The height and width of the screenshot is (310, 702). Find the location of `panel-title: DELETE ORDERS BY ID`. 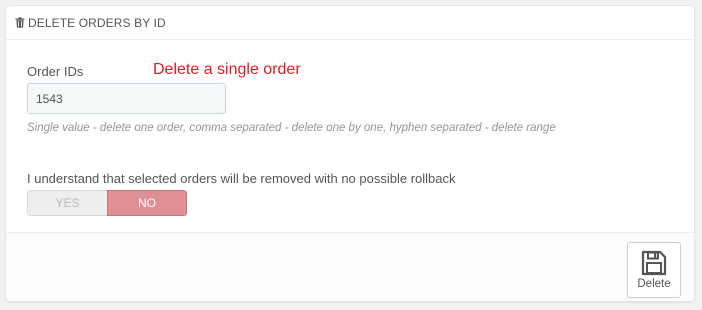

panel-title: DELETE ORDERS BY ID is located at coordinates (97, 22).